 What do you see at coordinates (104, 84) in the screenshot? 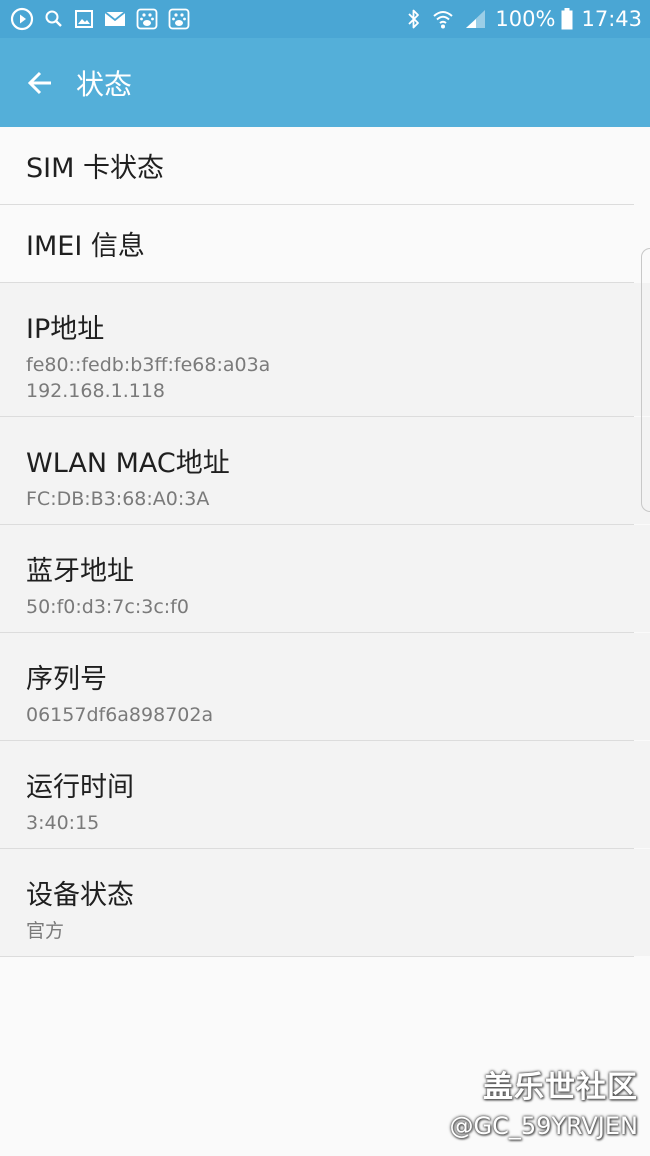
I see `page-title: 状态` at bounding box center [104, 84].